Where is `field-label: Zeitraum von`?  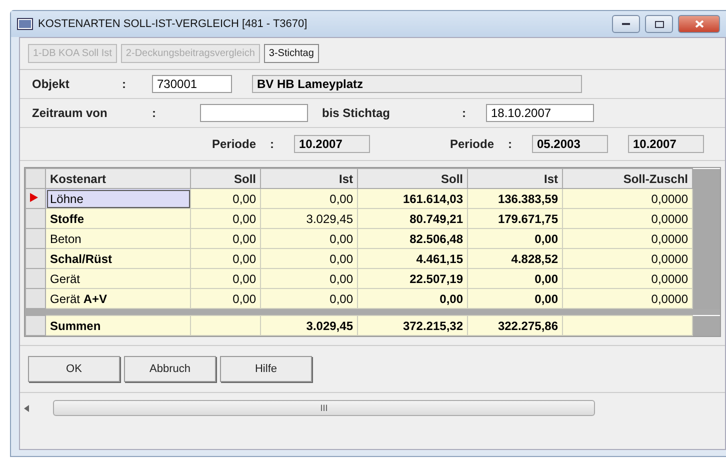
field-label: Zeitraum von is located at coordinates (70, 113).